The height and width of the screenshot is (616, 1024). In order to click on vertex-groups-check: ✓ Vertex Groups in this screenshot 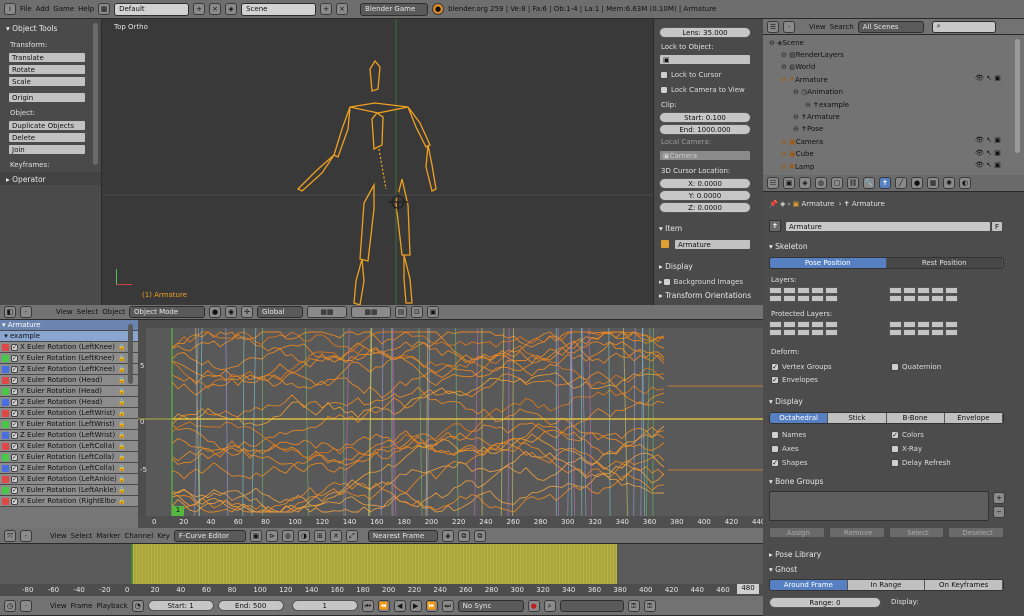, I will do `click(801, 366)`.